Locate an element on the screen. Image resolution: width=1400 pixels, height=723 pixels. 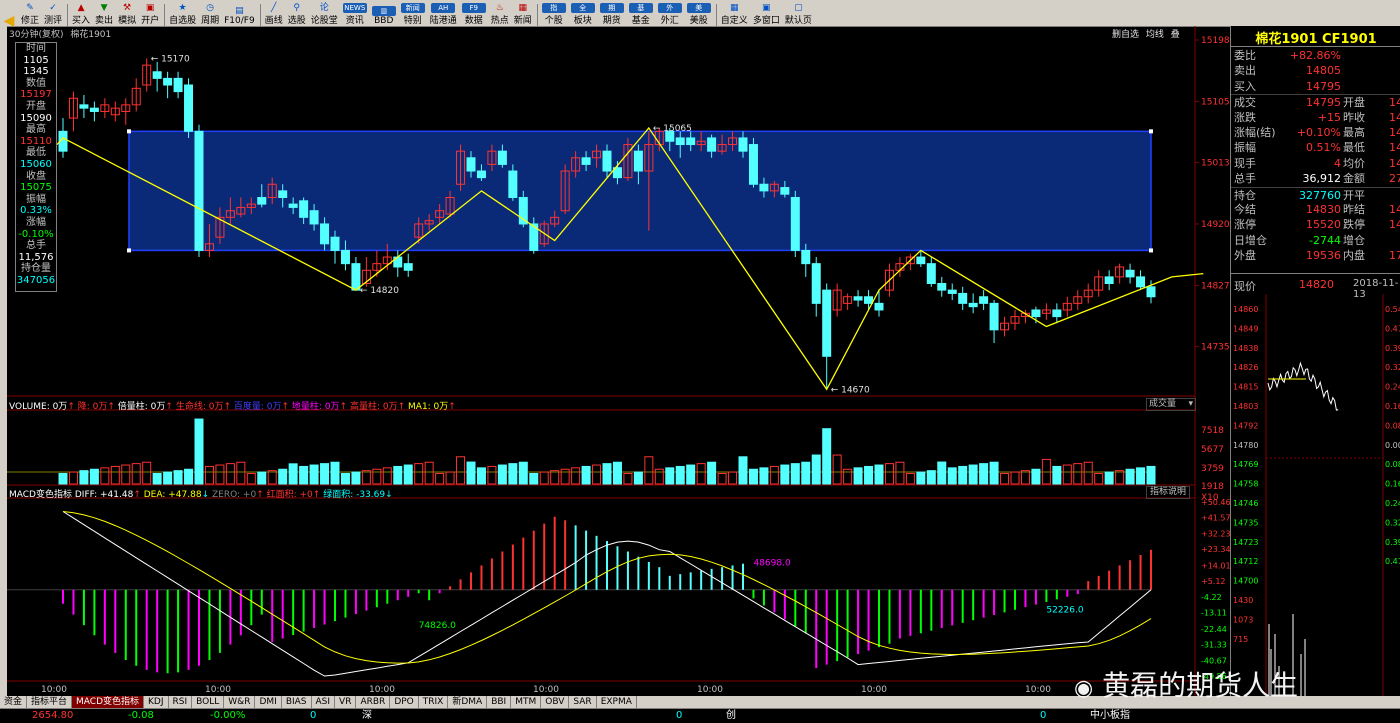
left-side-strip is located at coordinates (3, 361).